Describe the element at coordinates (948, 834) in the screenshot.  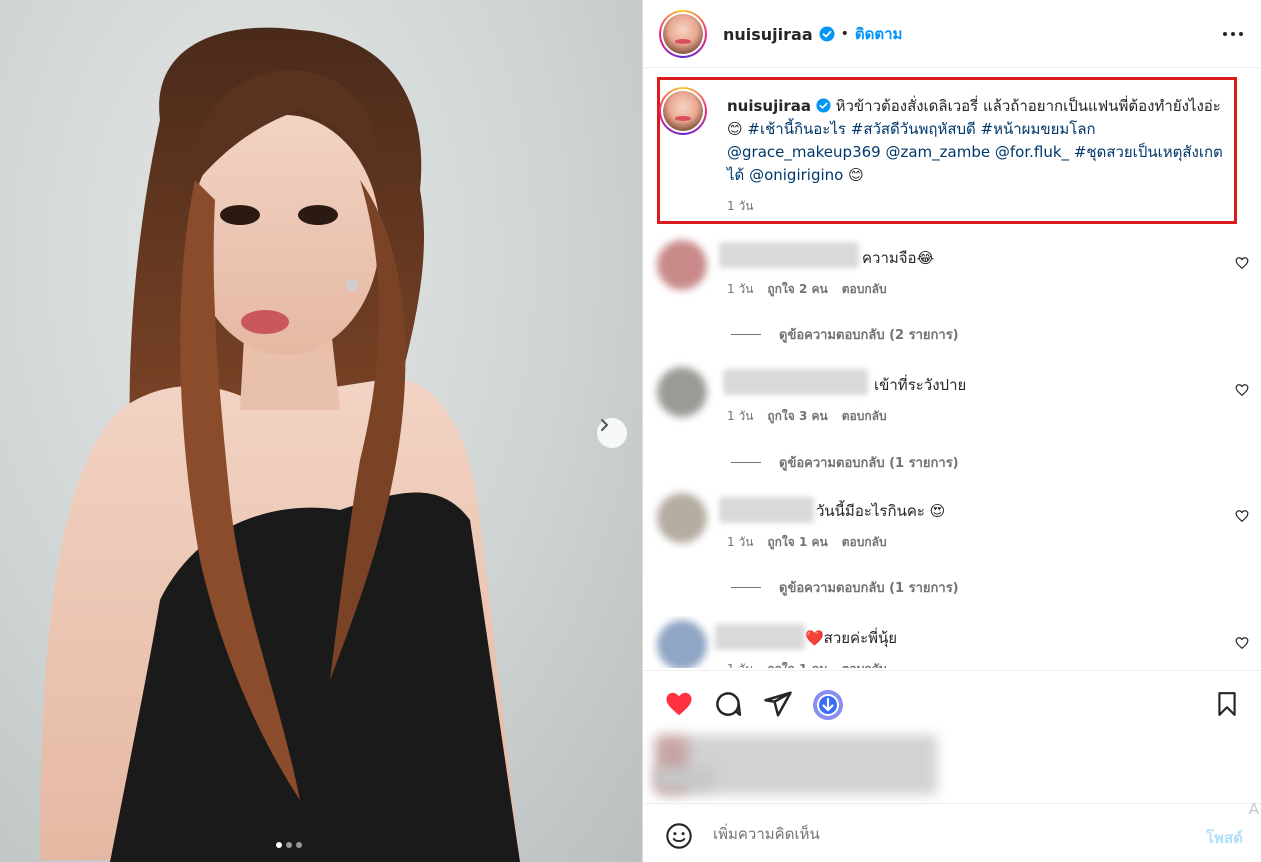
I see `comment-input` at that location.